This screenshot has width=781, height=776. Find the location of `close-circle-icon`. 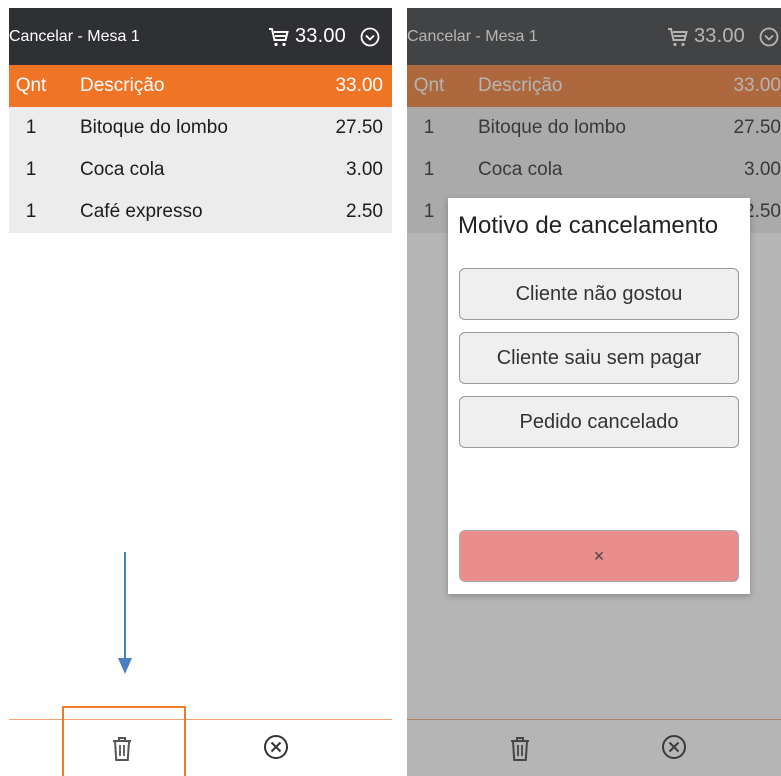

close-circle-icon is located at coordinates (276, 747).